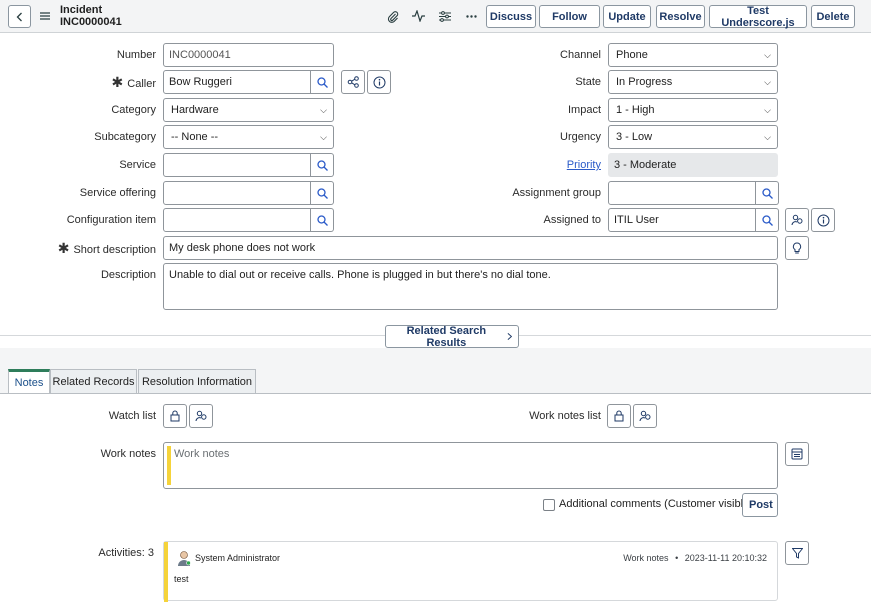 This screenshot has height=602, width=871. Describe the element at coordinates (126, 553) in the screenshot. I see `activities-label: Activities: 3` at that location.